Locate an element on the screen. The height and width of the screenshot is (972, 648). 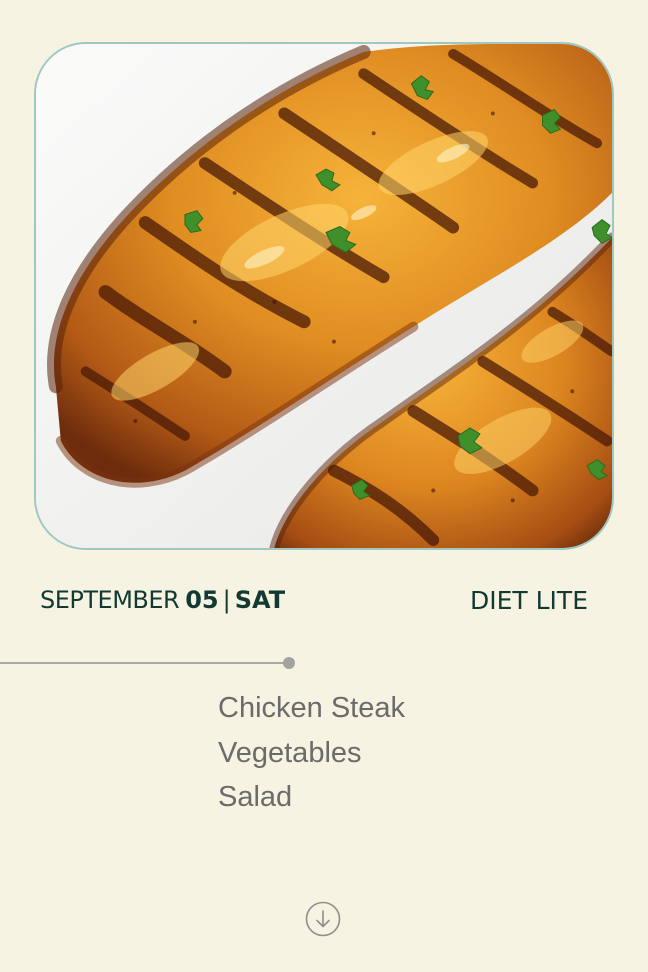
scroll-down-button is located at coordinates (323, 919).